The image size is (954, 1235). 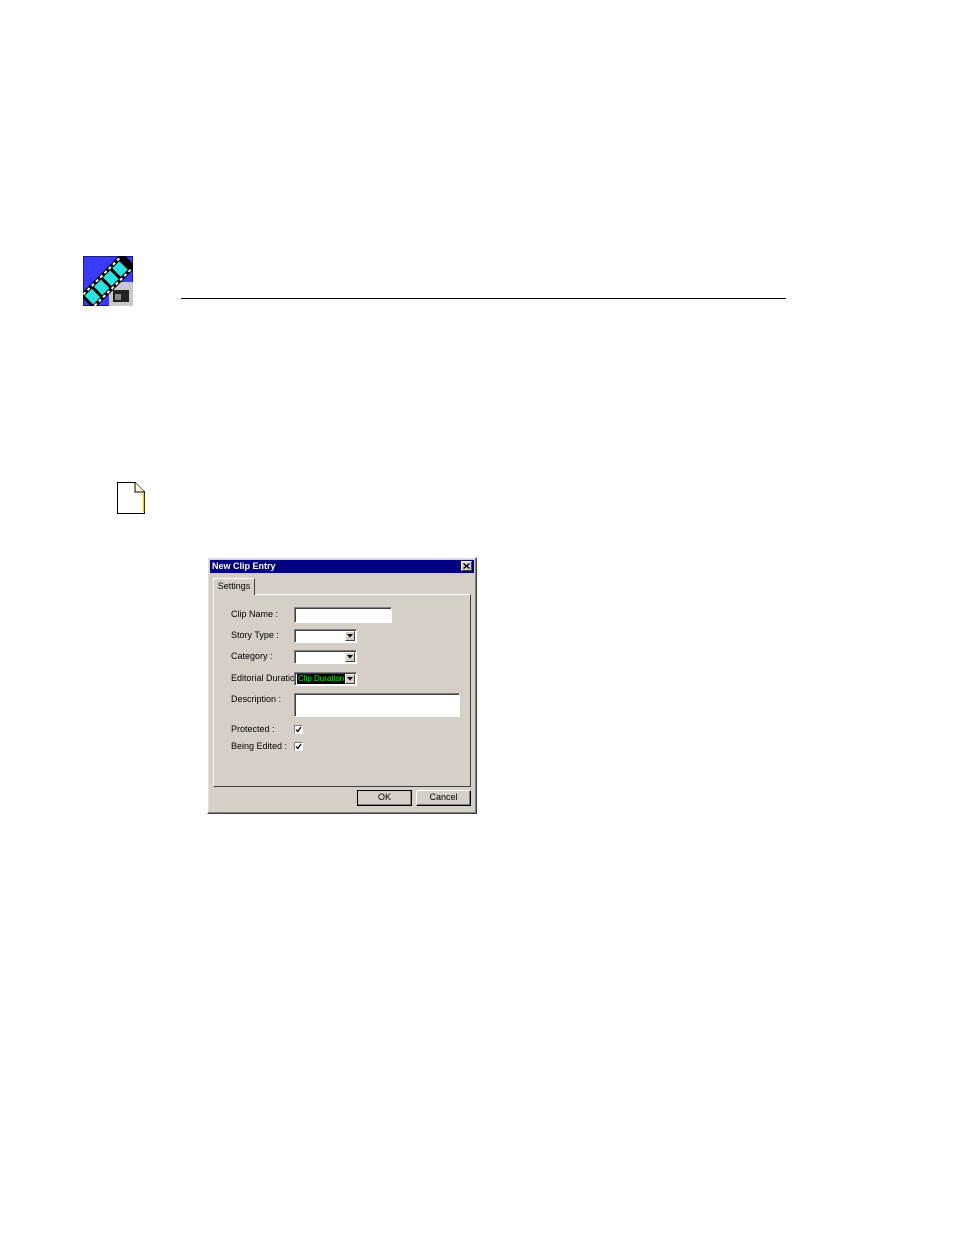 I want to click on film-strip-logo-icon, so click(x=108, y=281).